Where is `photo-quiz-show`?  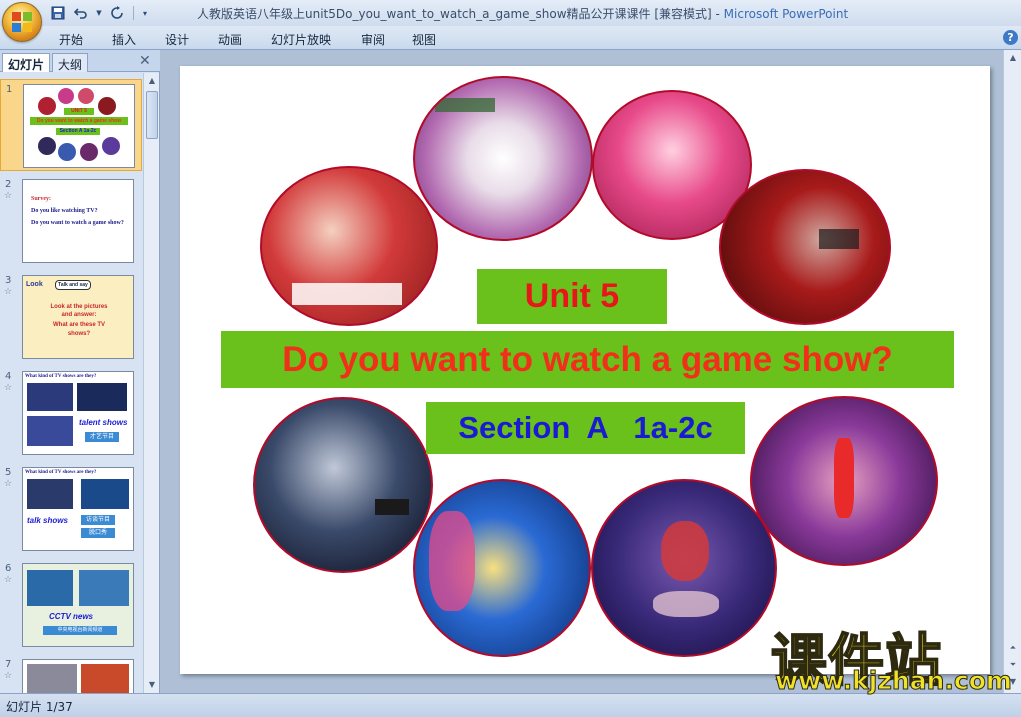
photo-quiz-show is located at coordinates (343, 485).